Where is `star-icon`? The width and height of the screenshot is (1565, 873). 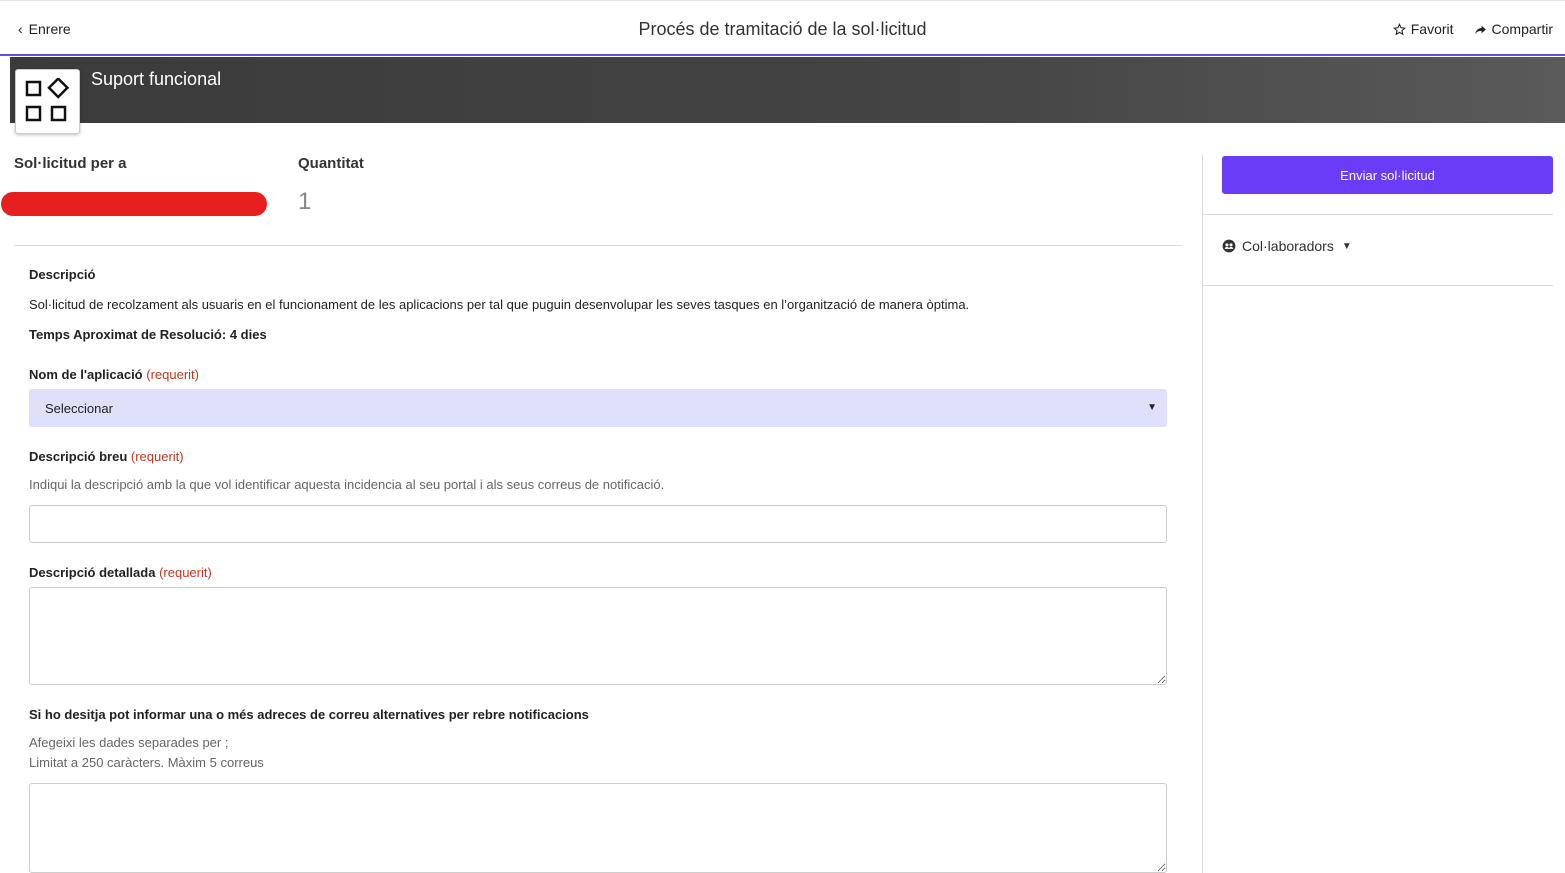 star-icon is located at coordinates (1399, 28).